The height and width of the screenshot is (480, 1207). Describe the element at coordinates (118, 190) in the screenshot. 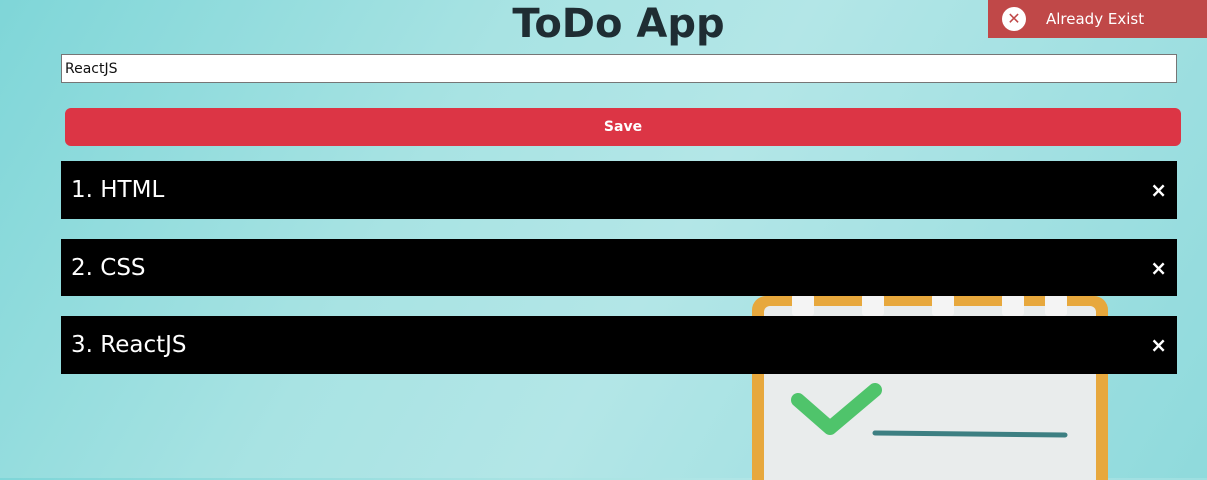

I see `todo-item-label: 1. HTML` at that location.